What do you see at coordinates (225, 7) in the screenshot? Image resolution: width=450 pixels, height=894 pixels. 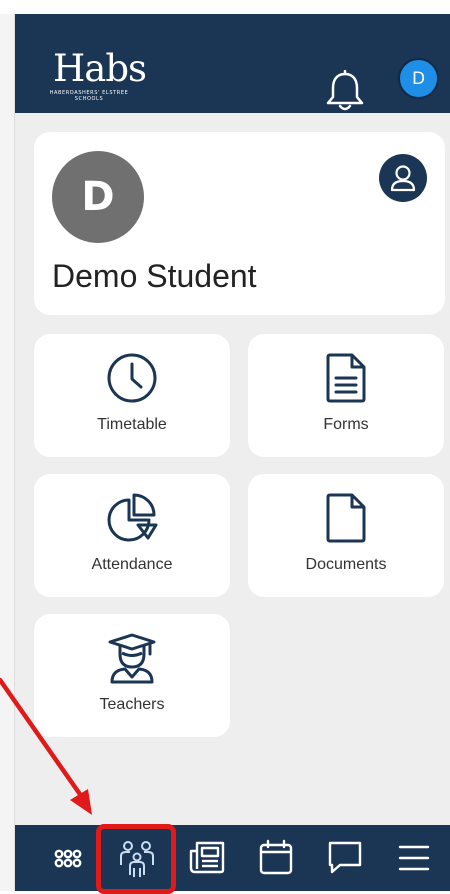 I see `top-gutter` at bounding box center [225, 7].